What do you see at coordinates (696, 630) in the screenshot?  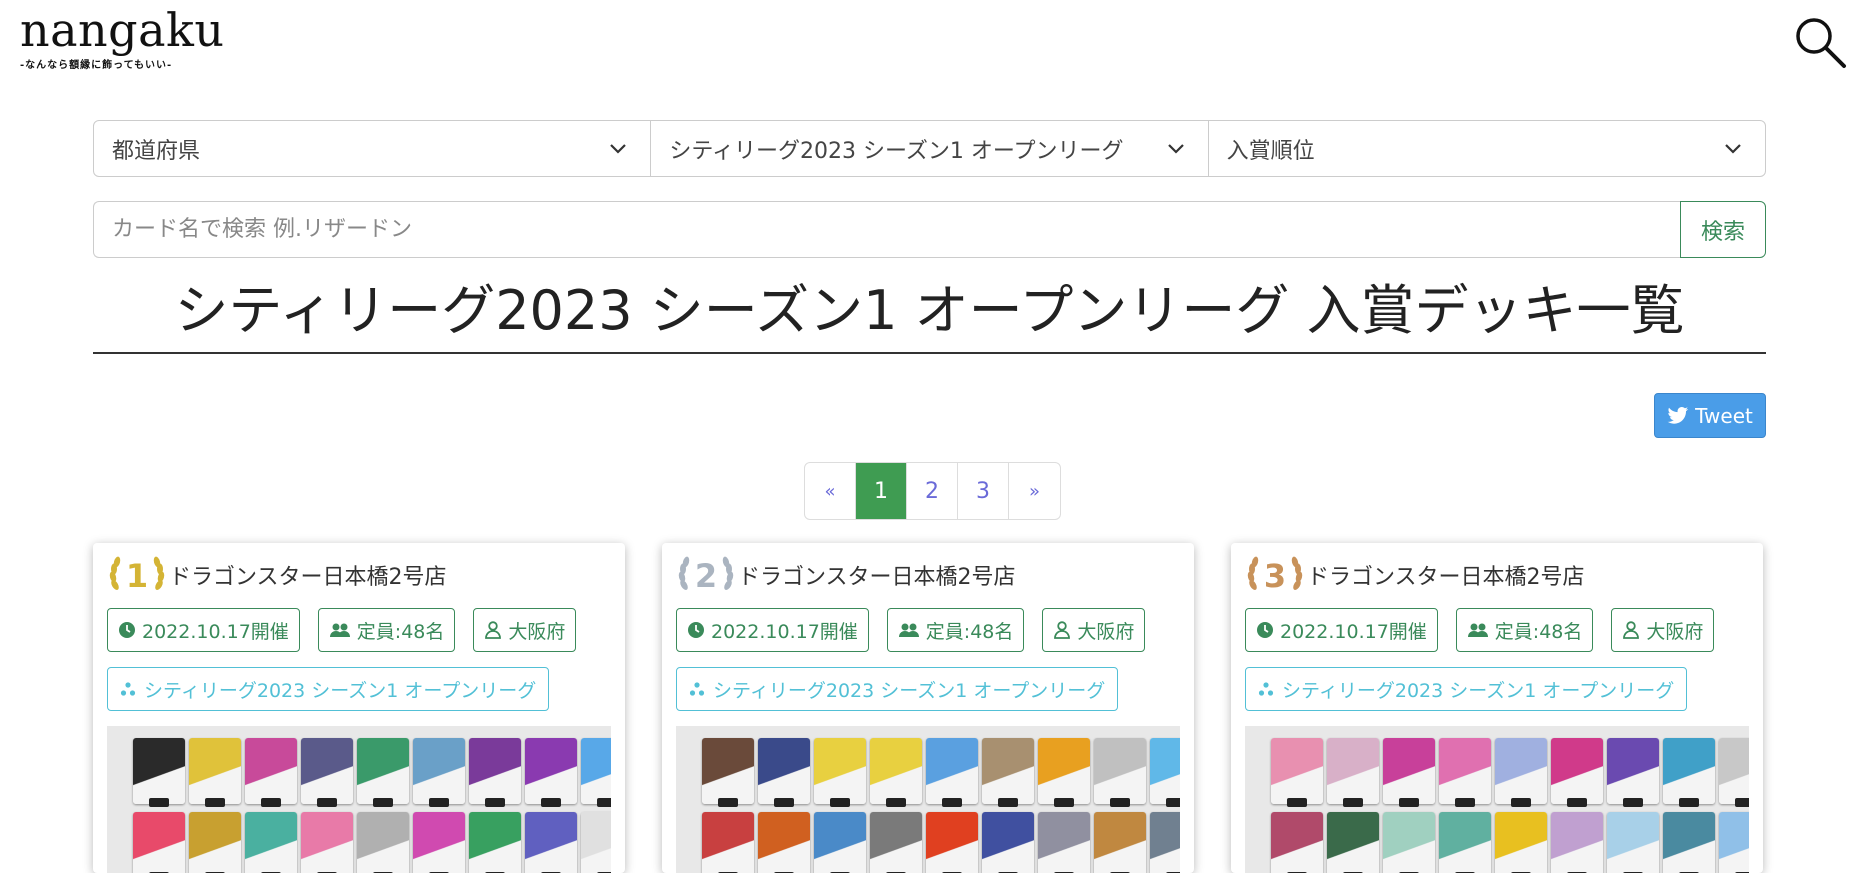 I see `clock-icon` at bounding box center [696, 630].